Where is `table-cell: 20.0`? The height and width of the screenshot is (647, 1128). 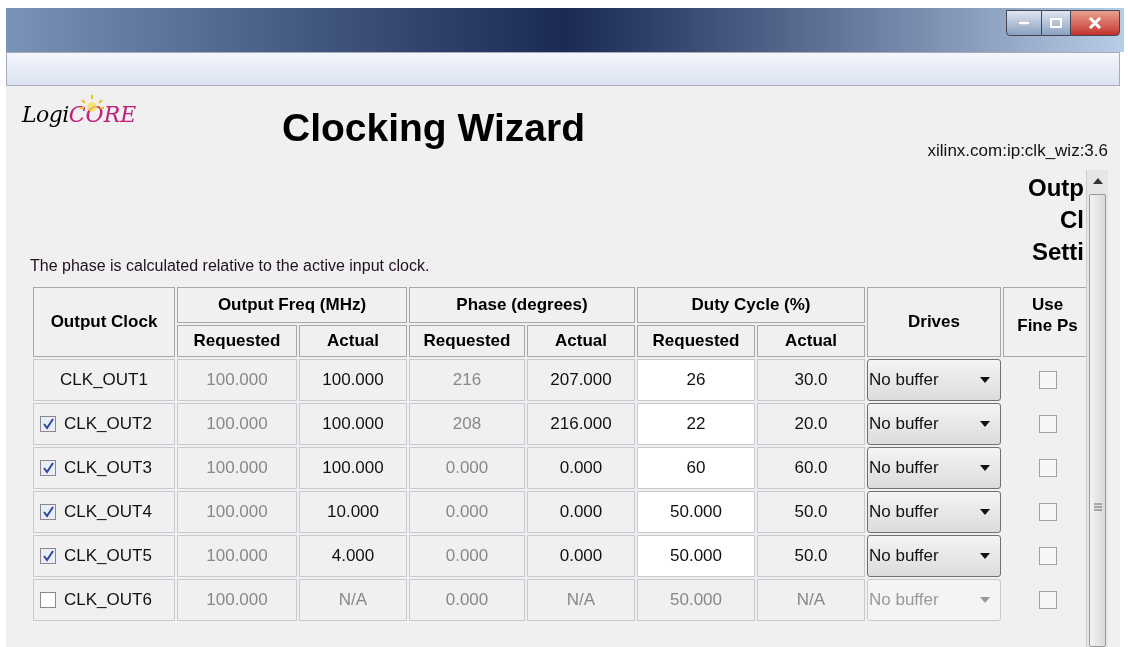 table-cell: 20.0 is located at coordinates (811, 424).